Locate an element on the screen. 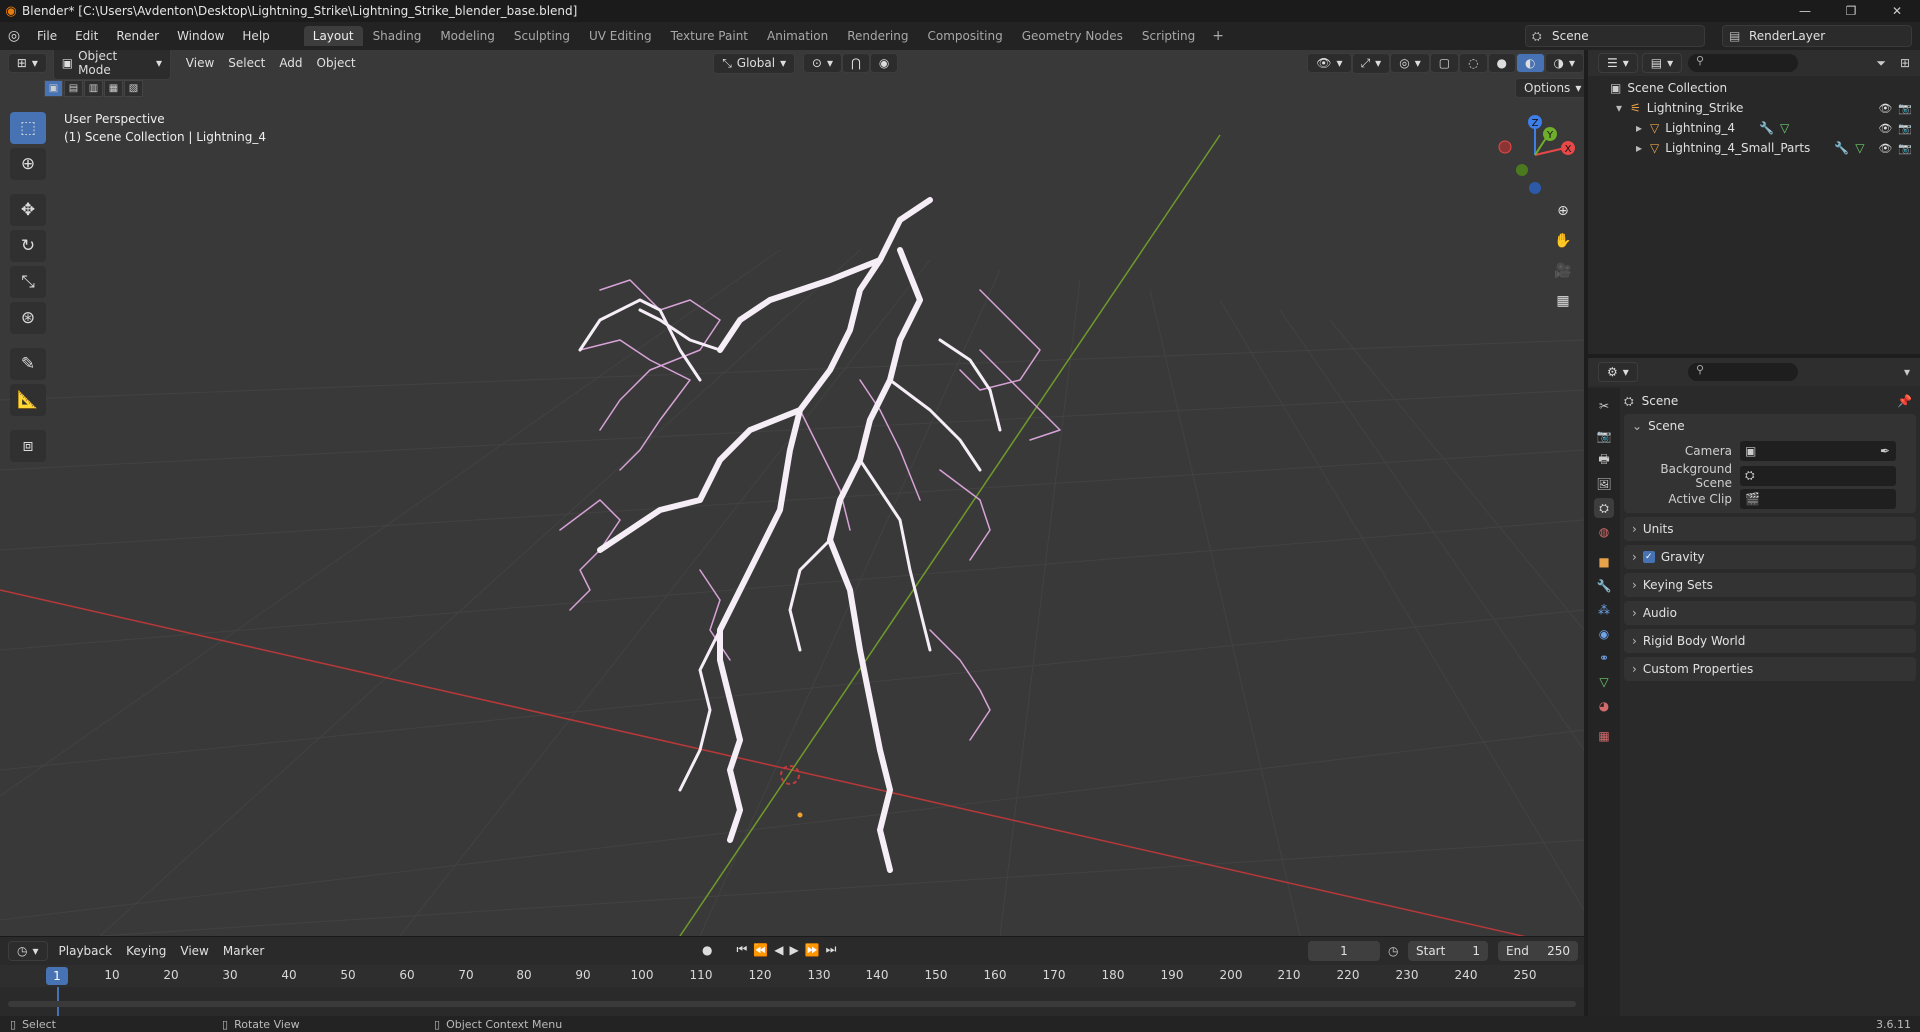 This screenshot has width=1920, height=1032. zoom-icon: ⊕ is located at coordinates (1563, 211).